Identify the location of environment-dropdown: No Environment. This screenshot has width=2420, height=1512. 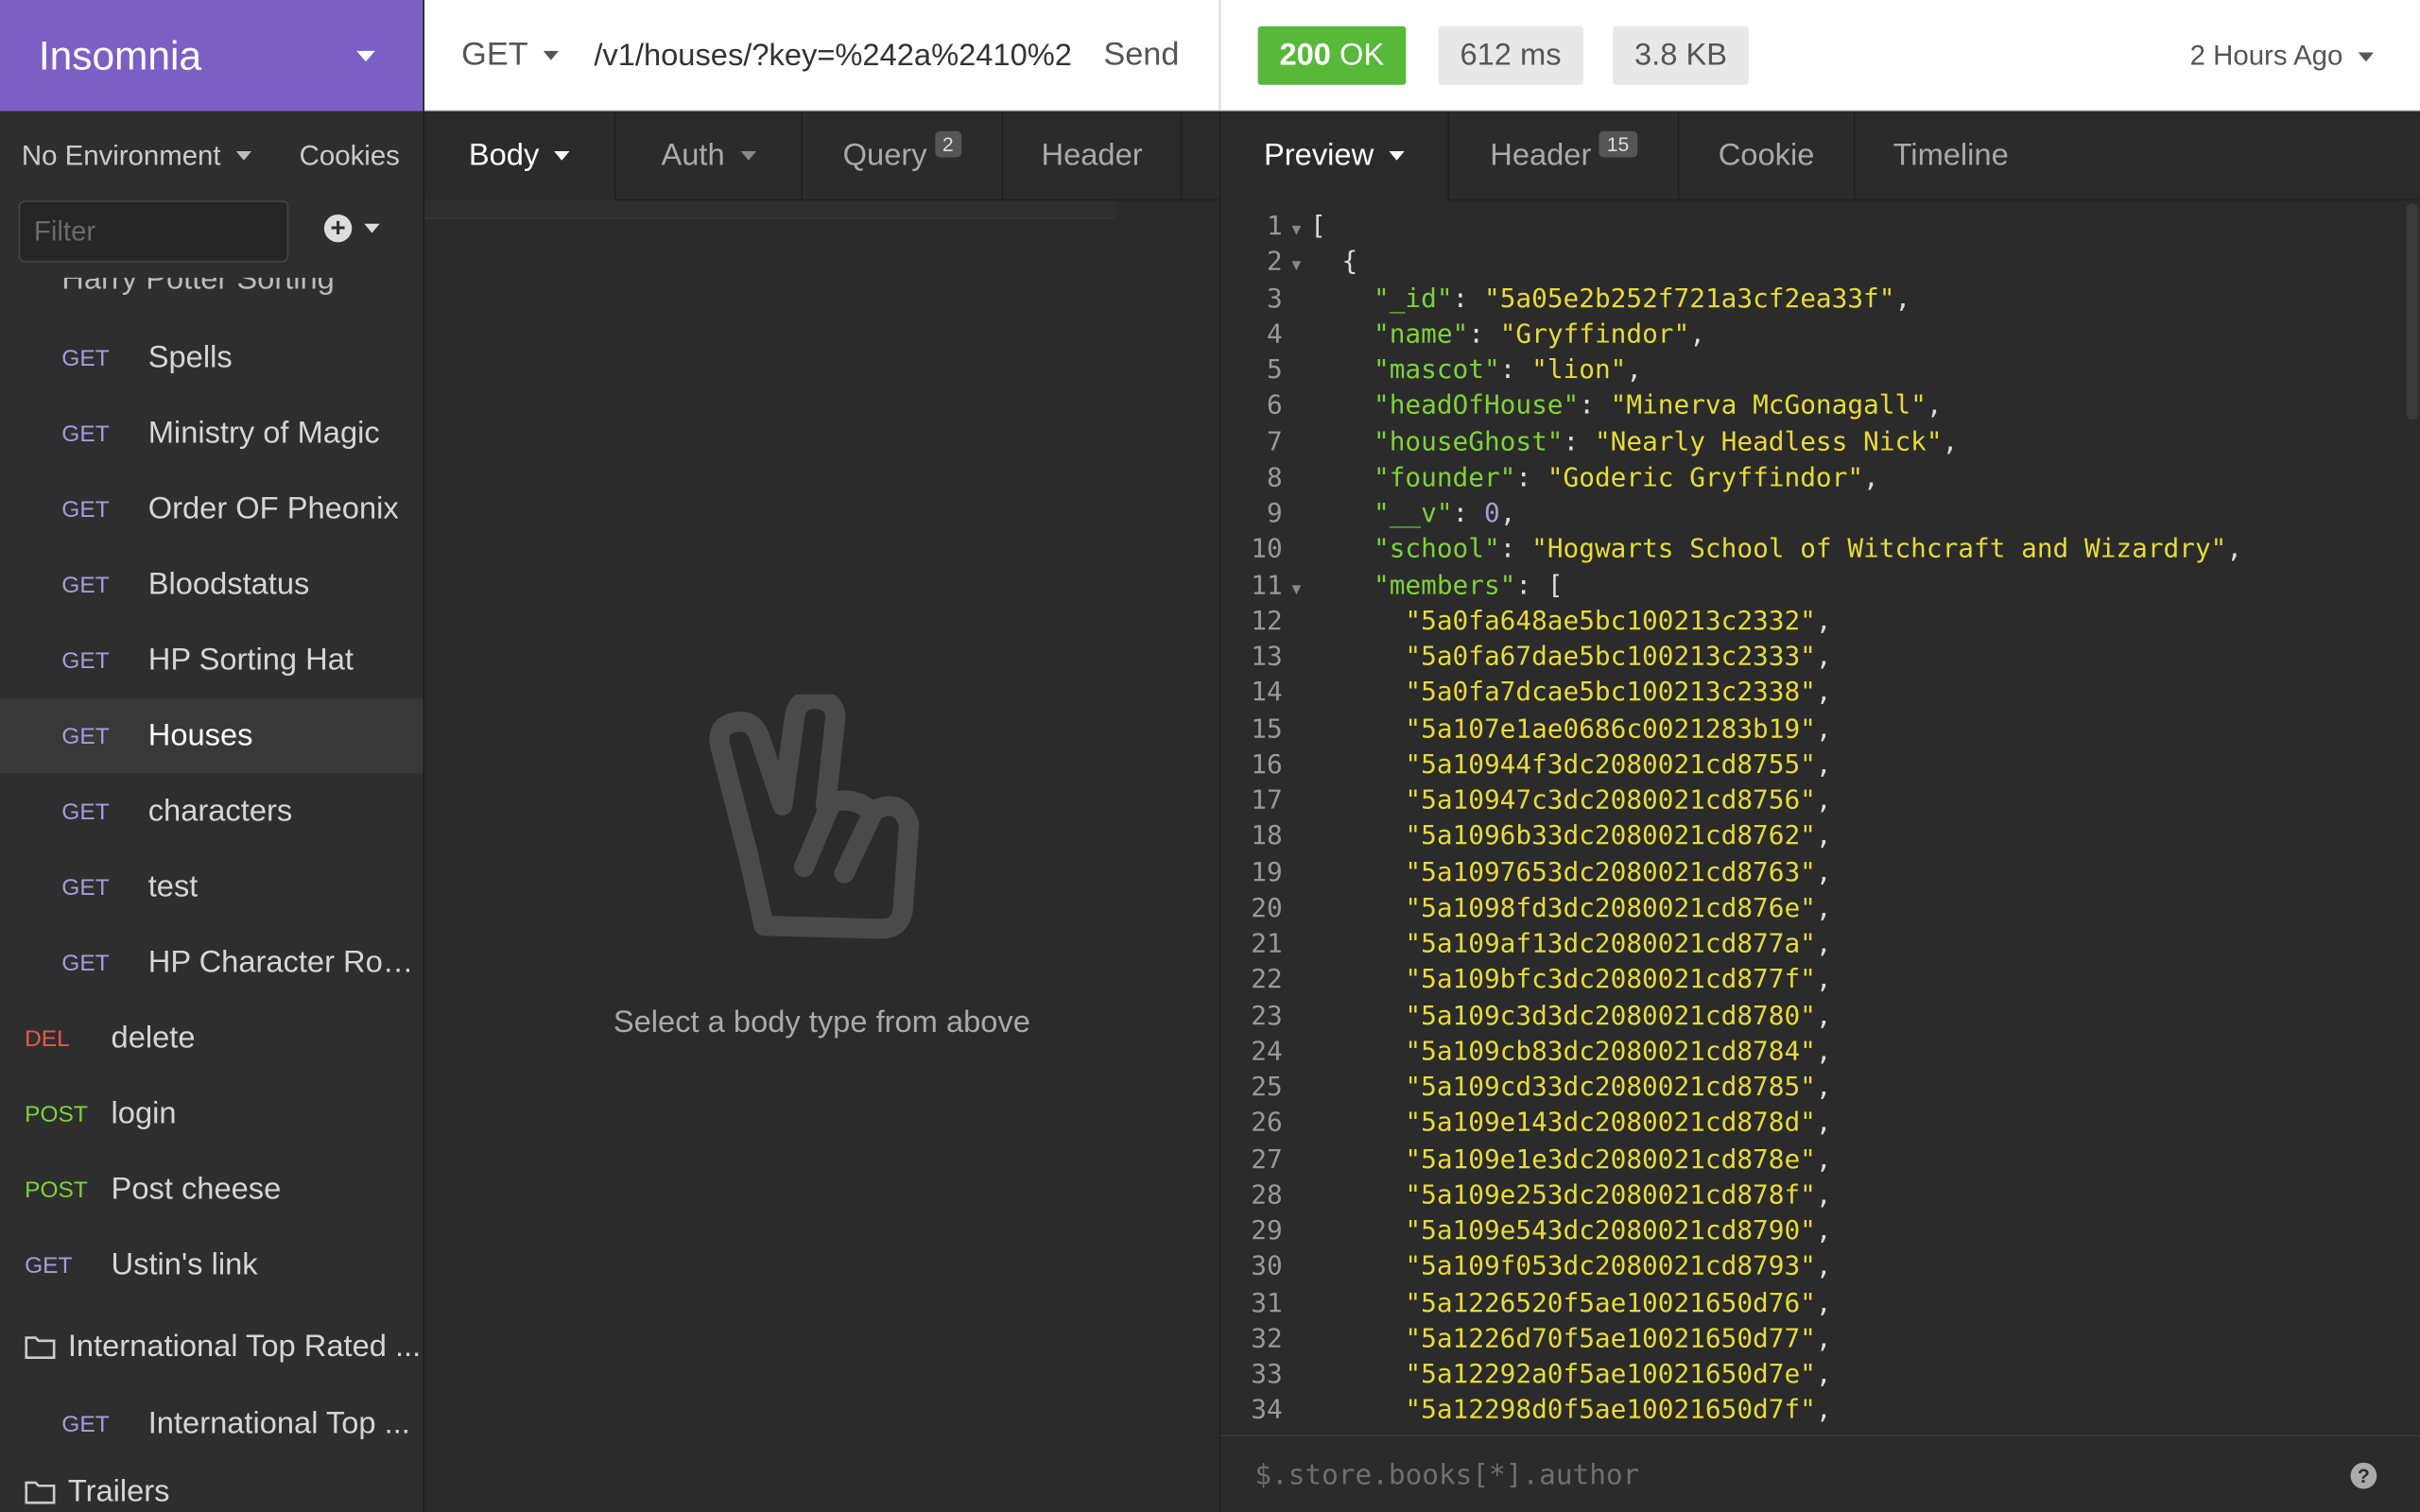
(137, 156).